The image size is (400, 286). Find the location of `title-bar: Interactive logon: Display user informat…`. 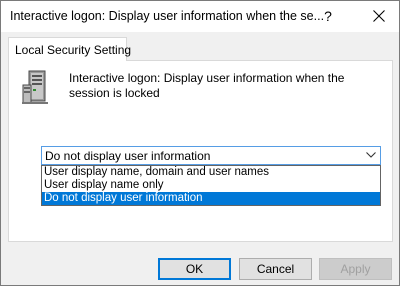

title-bar: Interactive logon: Display user informat… is located at coordinates (200, 16).